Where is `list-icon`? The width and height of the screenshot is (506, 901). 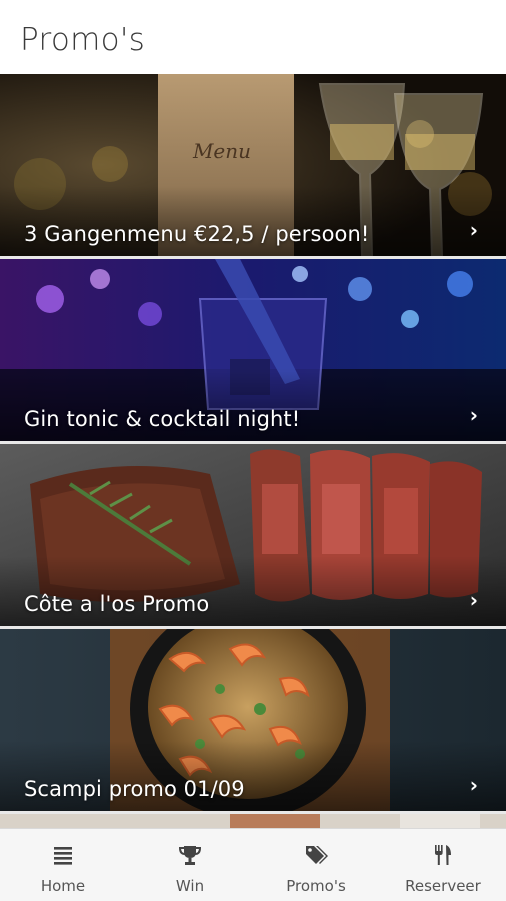
list-icon is located at coordinates (63, 856).